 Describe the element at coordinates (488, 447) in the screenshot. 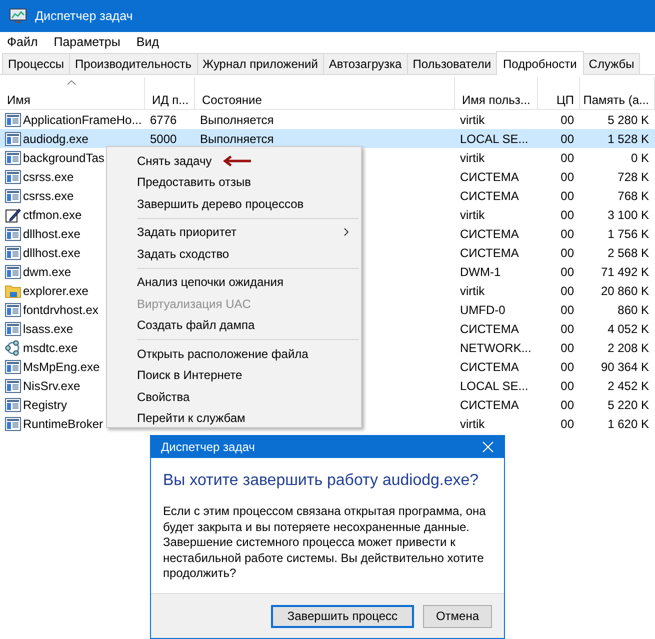

I see `close-icon` at that location.